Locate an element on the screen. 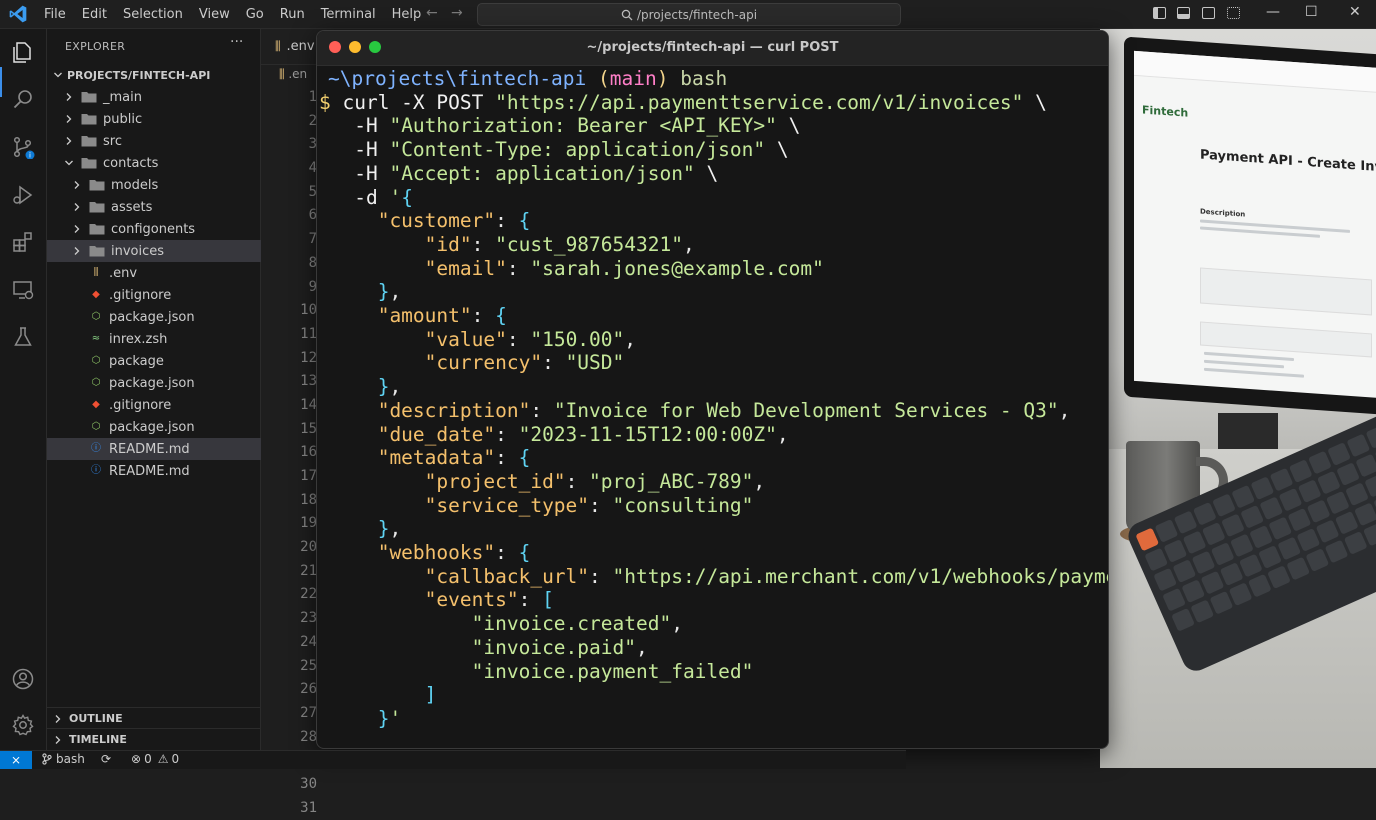  terminal-token: "invoice.payment_failed" is located at coordinates (612, 671).